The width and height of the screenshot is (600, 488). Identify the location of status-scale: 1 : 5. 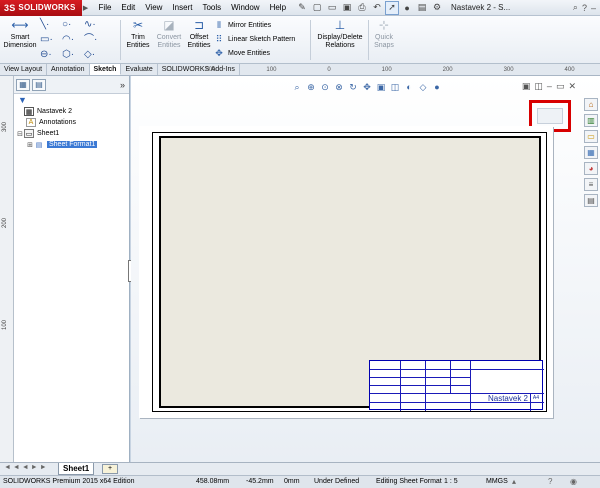
(451, 482).